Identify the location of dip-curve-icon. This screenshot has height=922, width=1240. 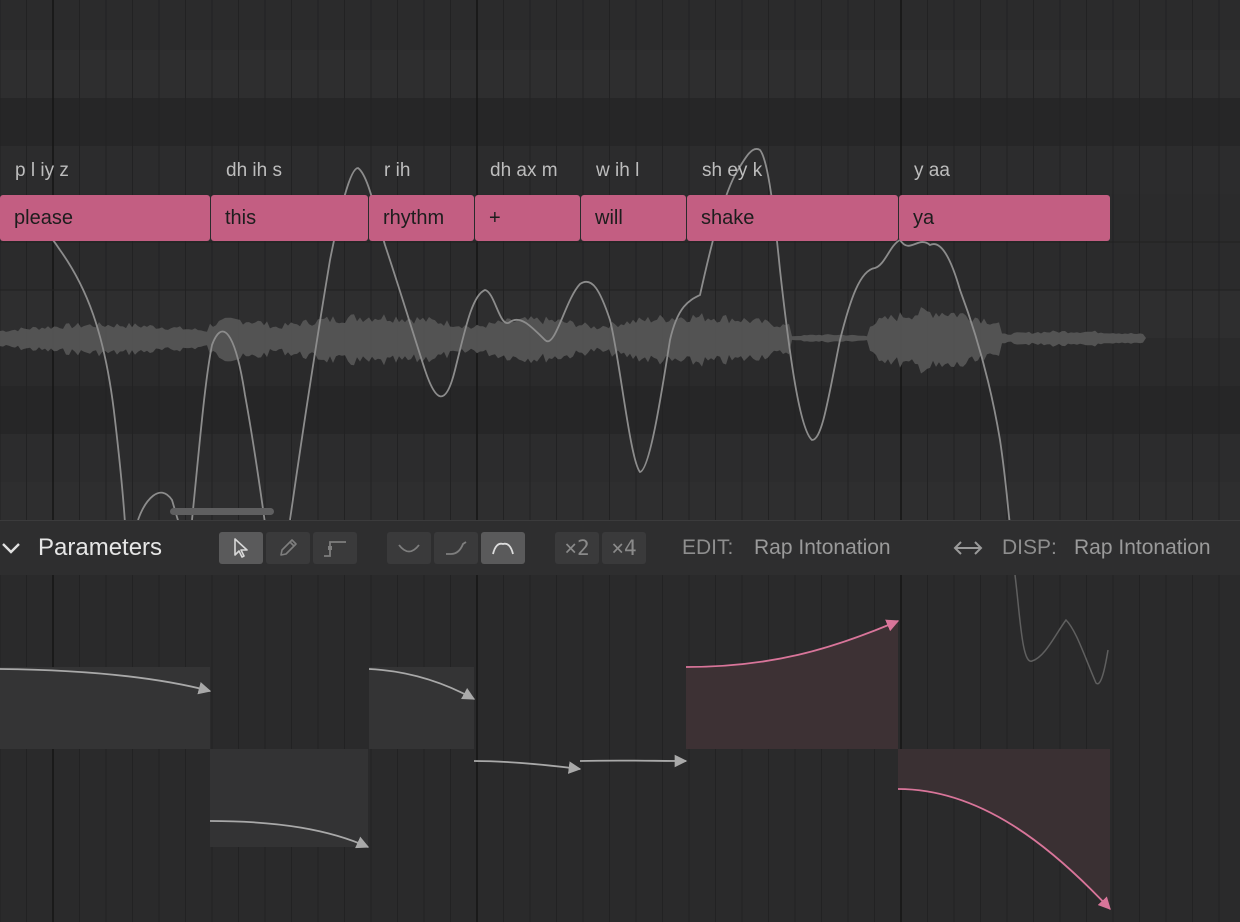
(409, 548).